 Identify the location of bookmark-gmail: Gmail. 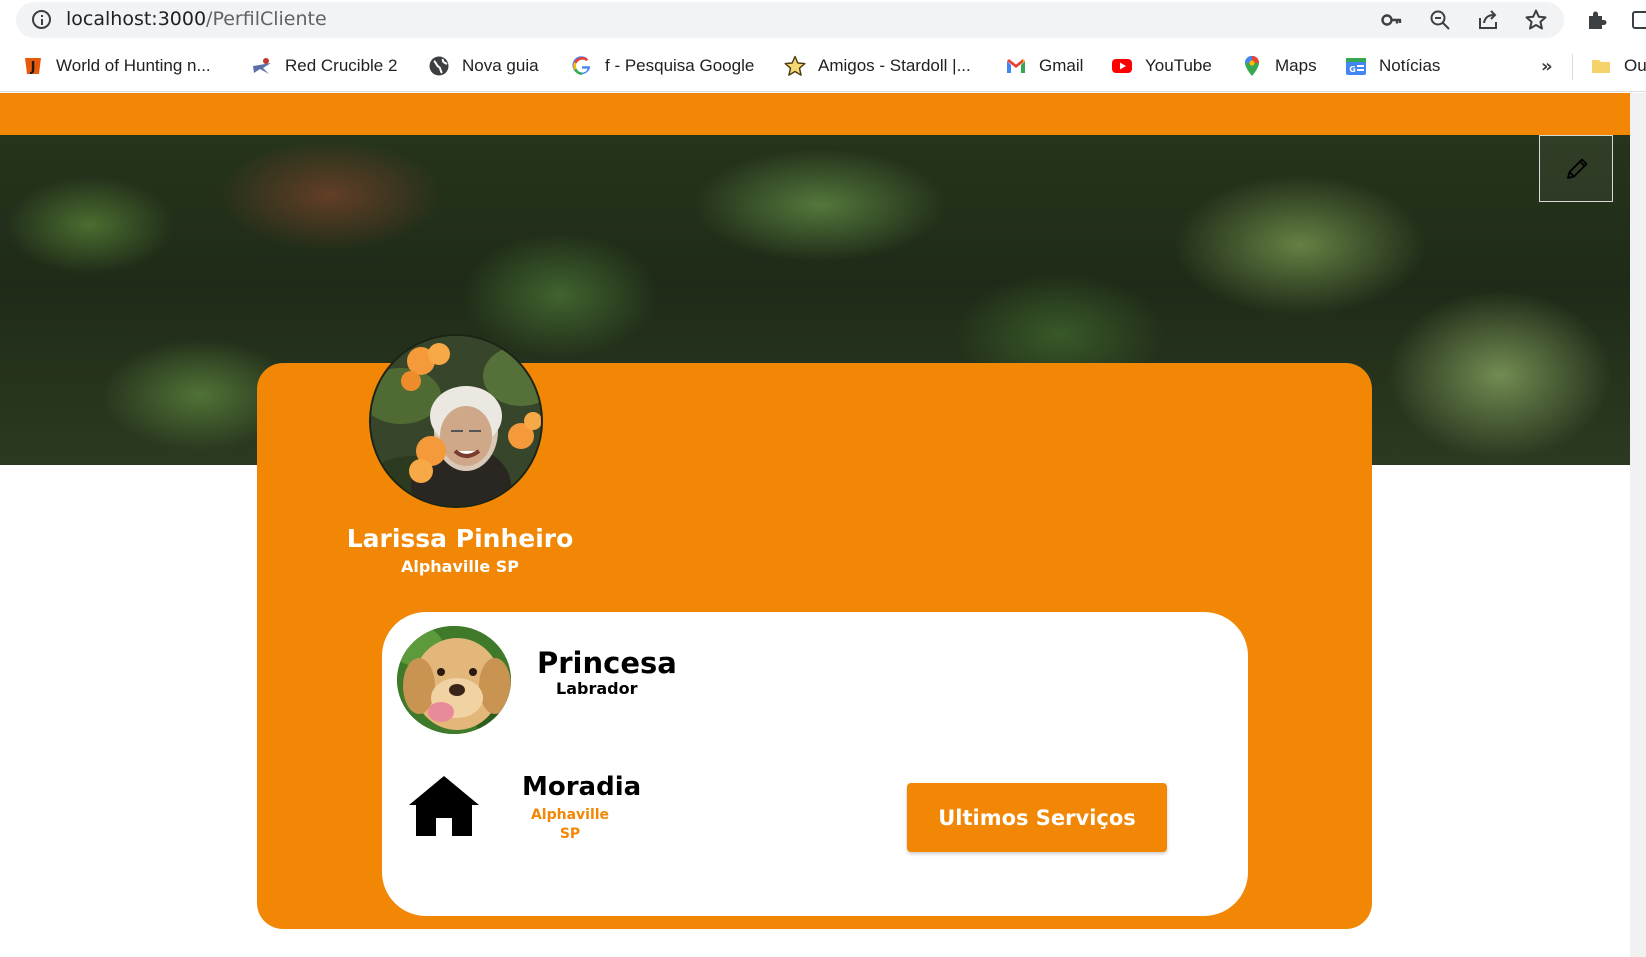
(1044, 66).